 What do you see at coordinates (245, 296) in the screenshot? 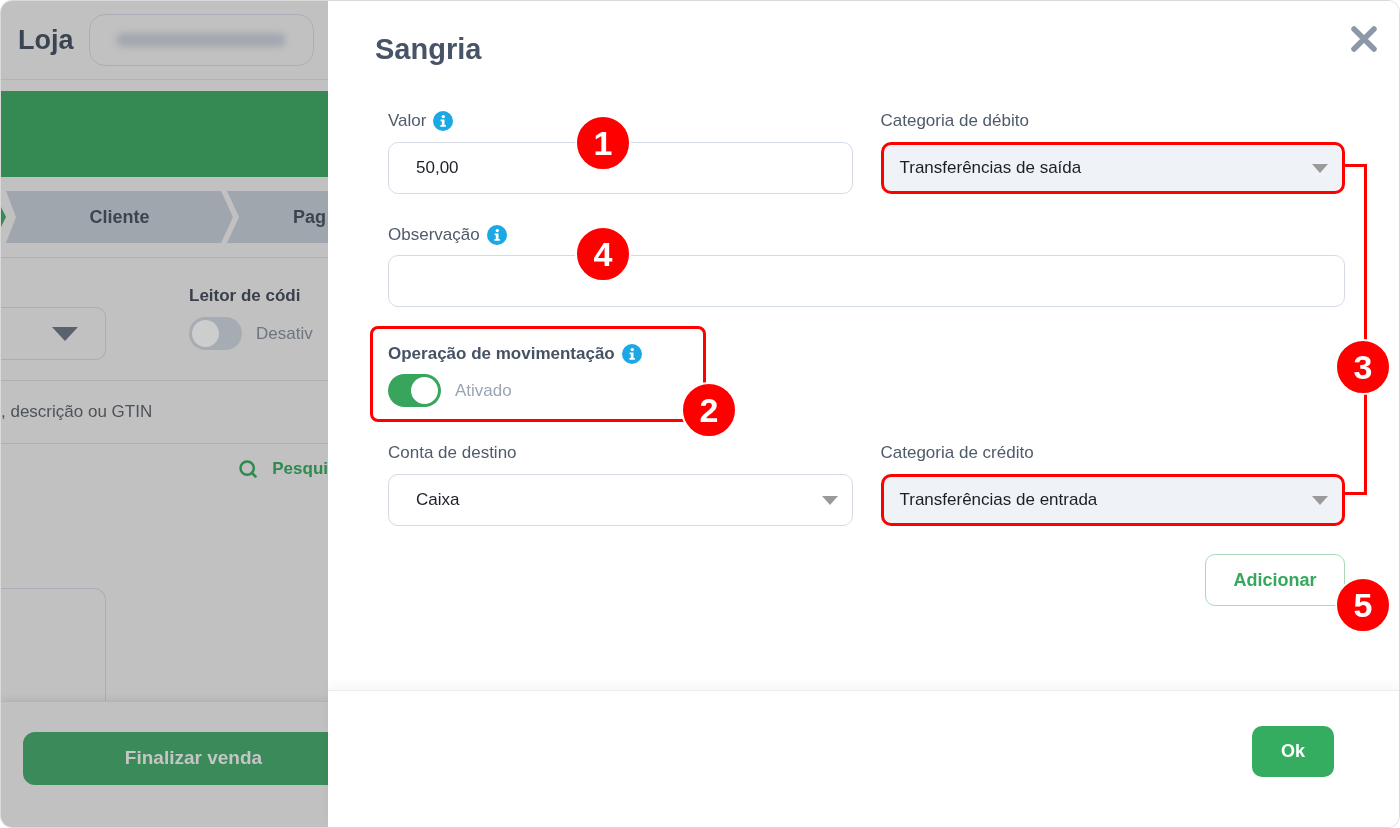
I see `barcode-reader-label: Leitor de códi` at bounding box center [245, 296].